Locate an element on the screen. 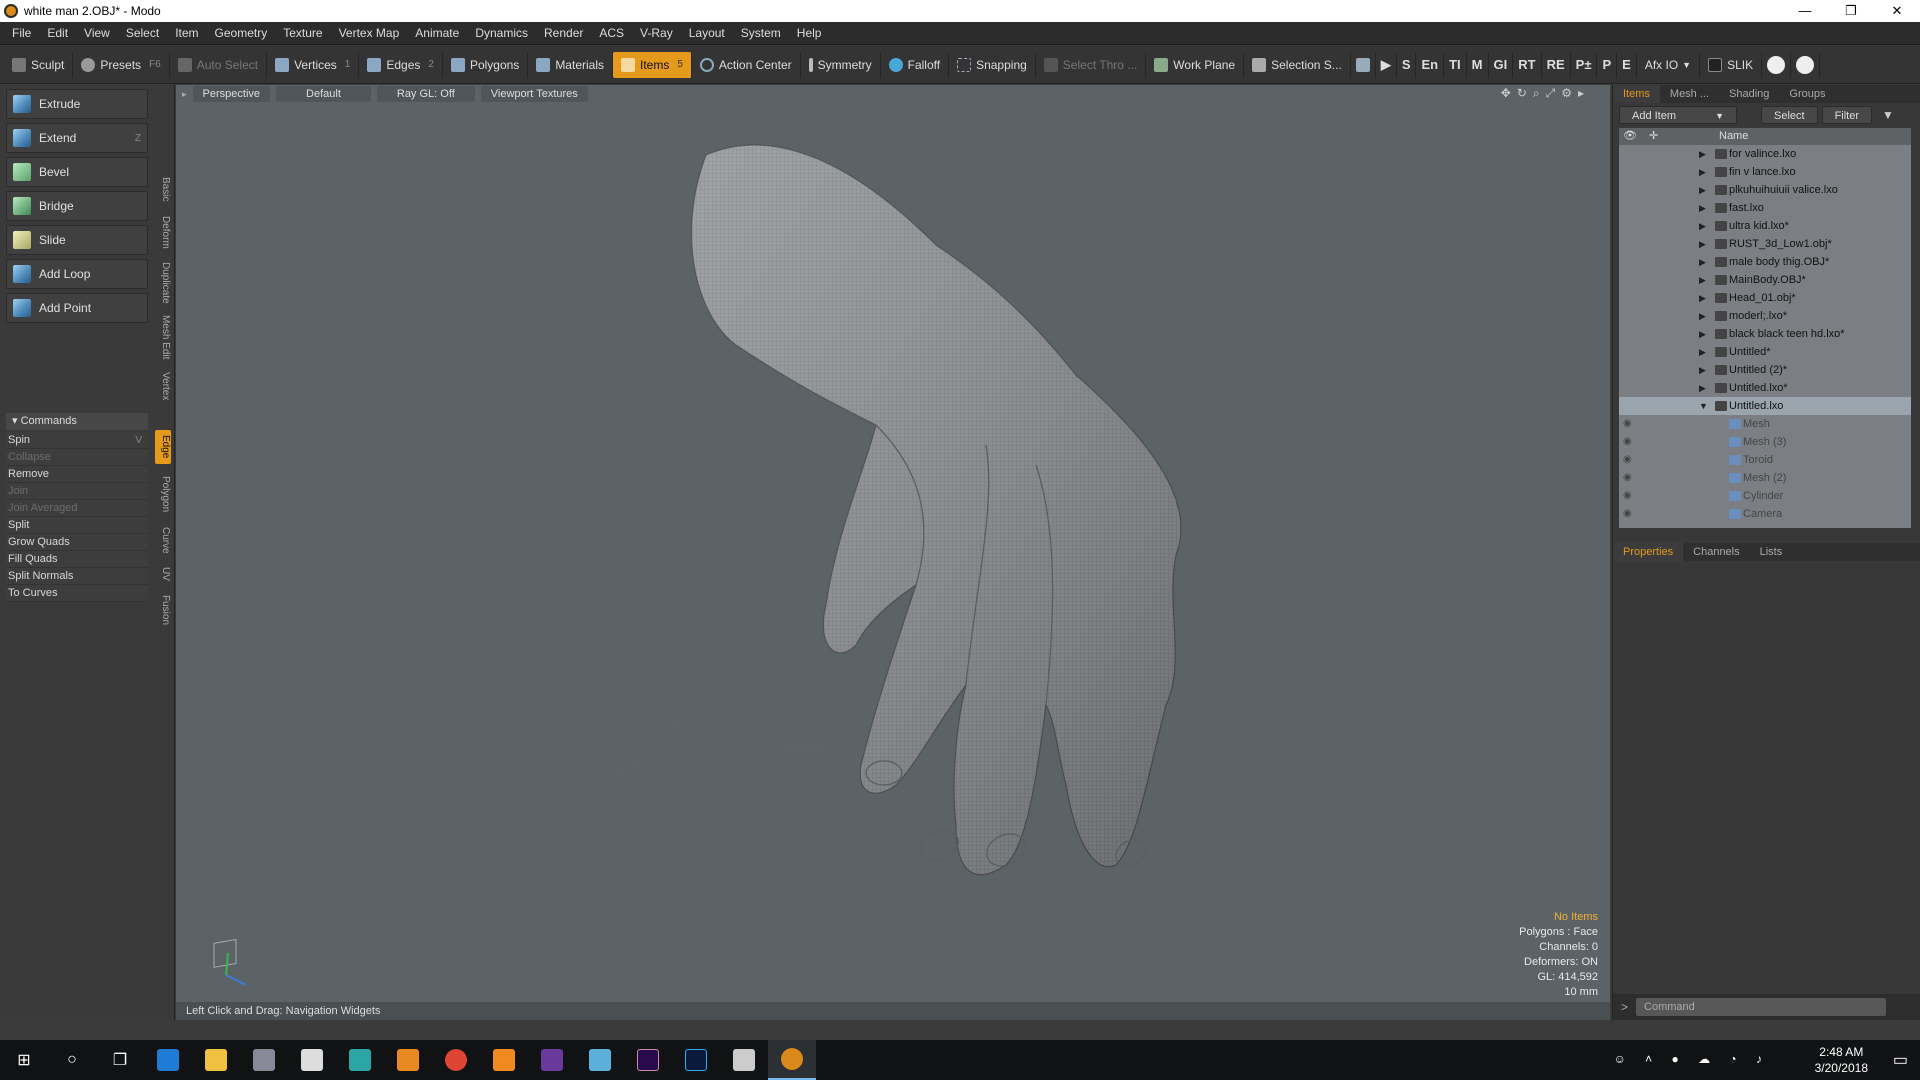 This screenshot has width=1920, height=1080. unreal-button is located at coordinates (1806, 64).